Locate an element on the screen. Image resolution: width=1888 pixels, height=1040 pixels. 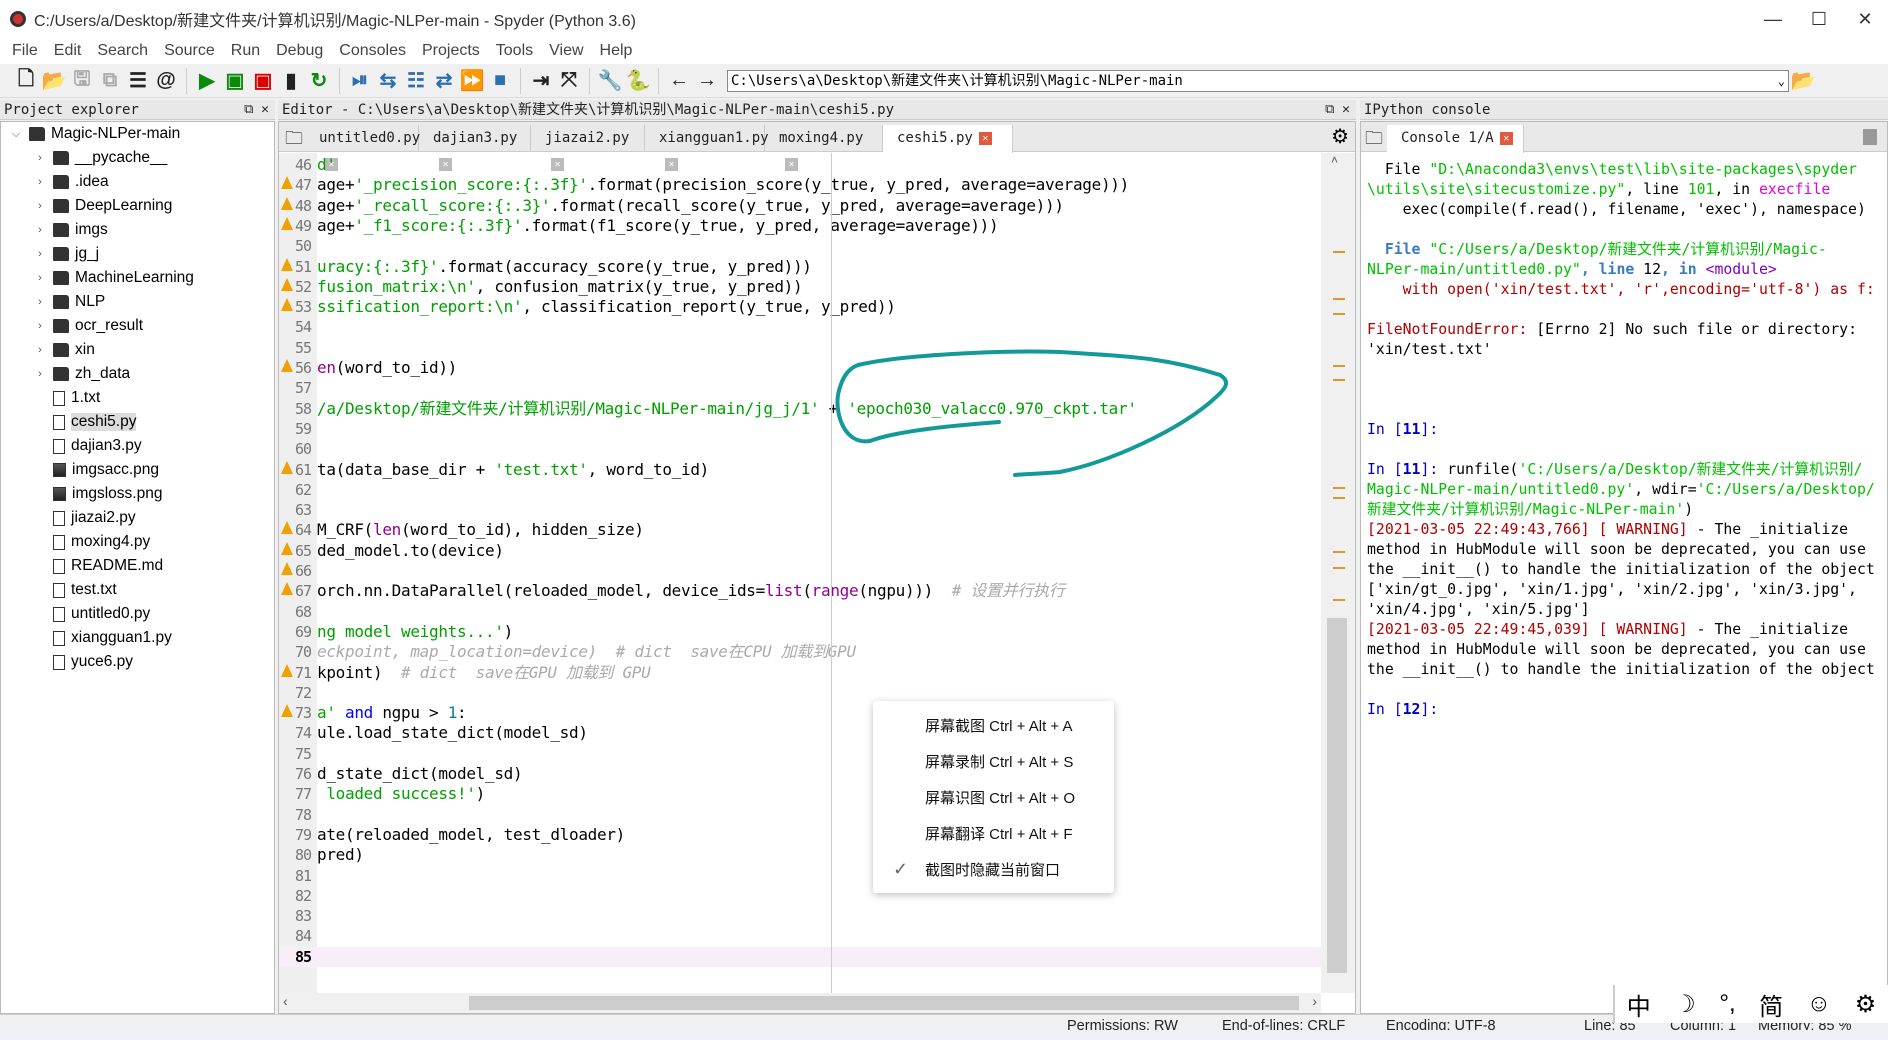
rerun-icon: ↻ is located at coordinates (319, 81).